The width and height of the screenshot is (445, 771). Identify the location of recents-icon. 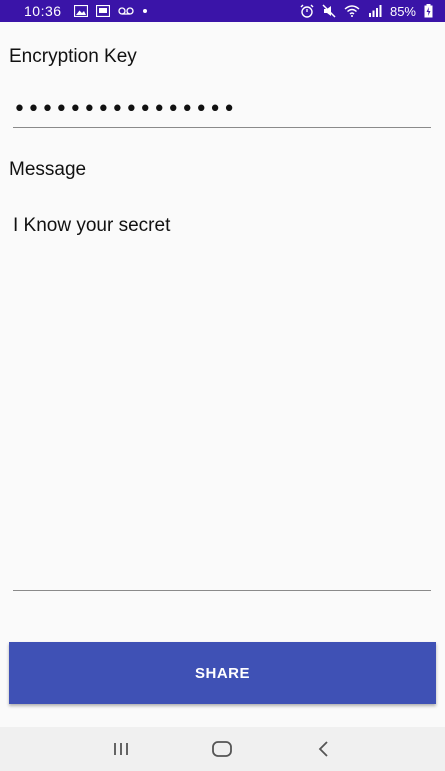
(121, 749).